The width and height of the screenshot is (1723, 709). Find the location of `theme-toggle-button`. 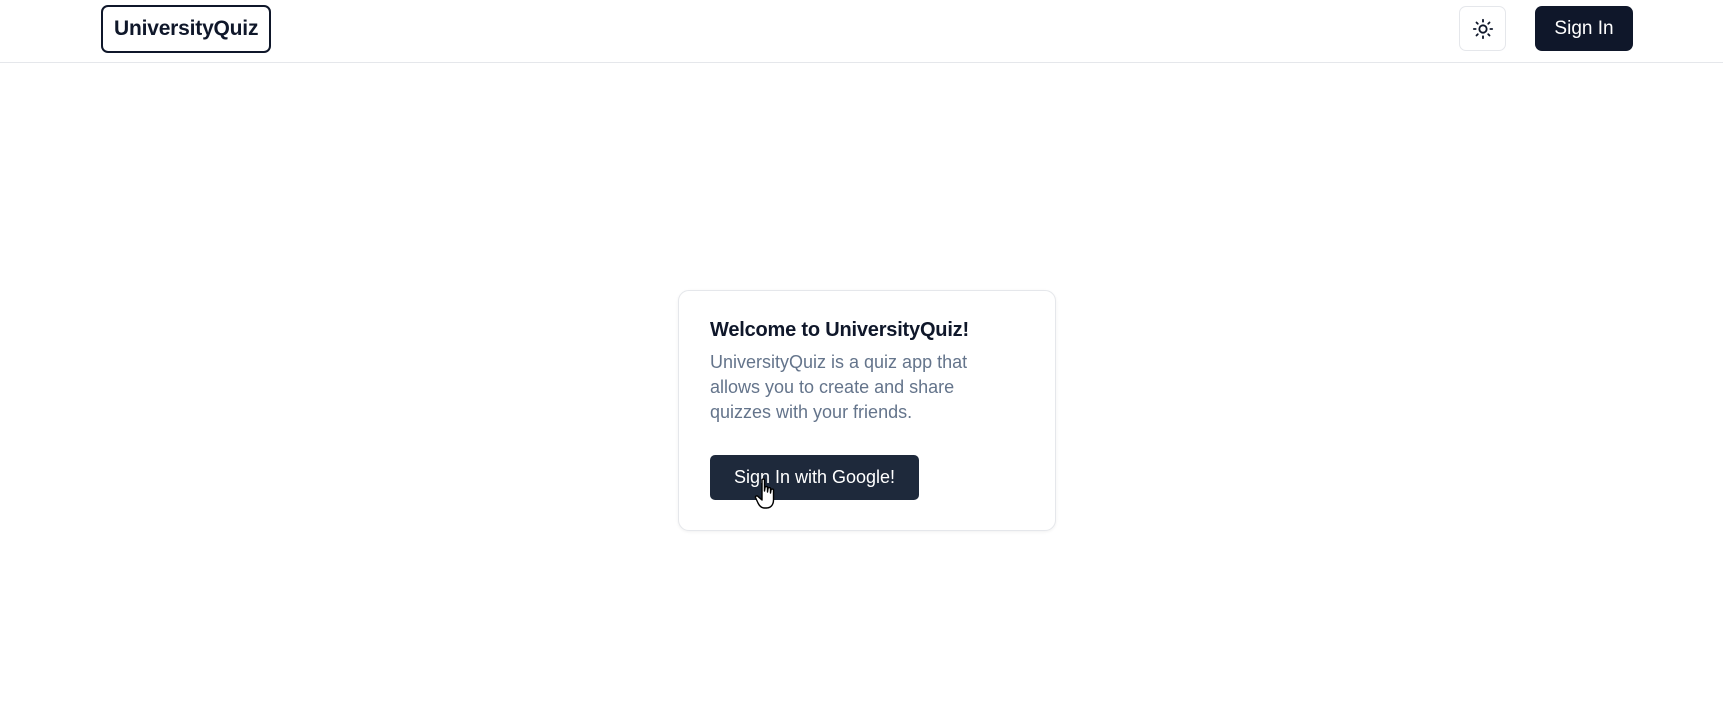

theme-toggle-button is located at coordinates (1482, 28).